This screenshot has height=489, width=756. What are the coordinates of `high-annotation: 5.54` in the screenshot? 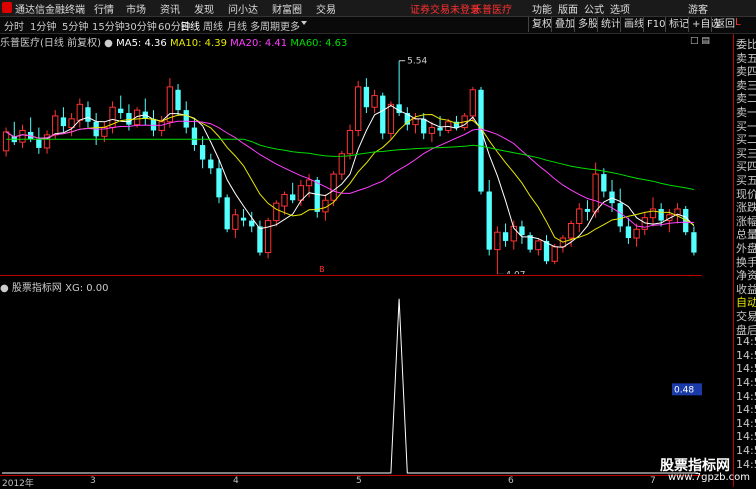 It's located at (417, 62).